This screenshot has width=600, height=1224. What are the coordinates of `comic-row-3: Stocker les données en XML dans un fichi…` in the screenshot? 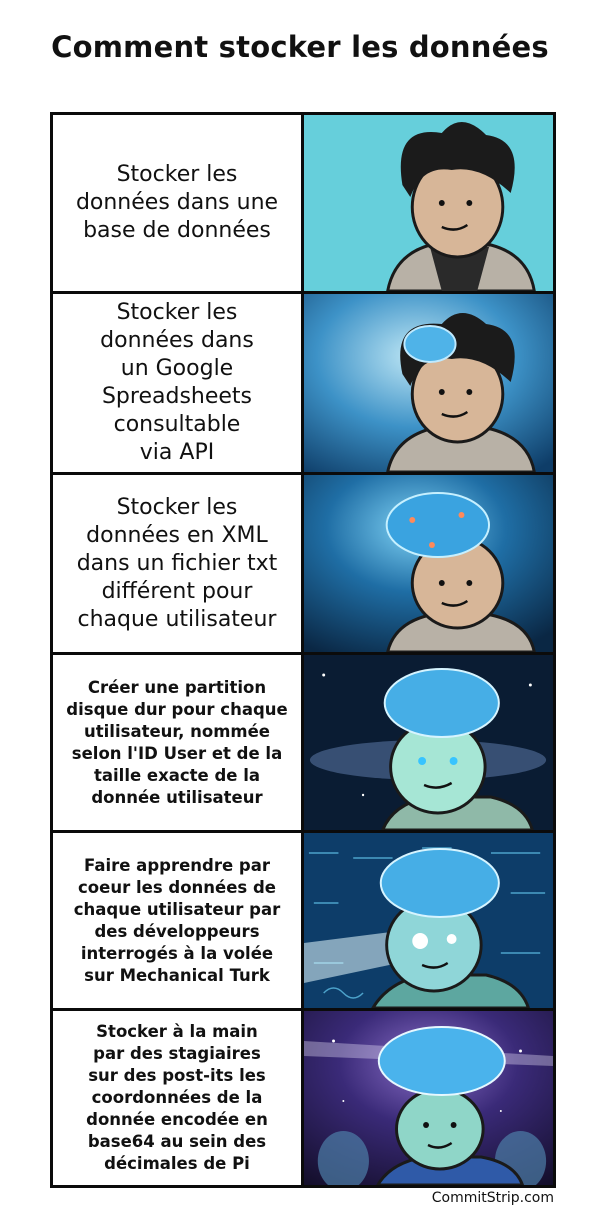 It's located at (303, 565).